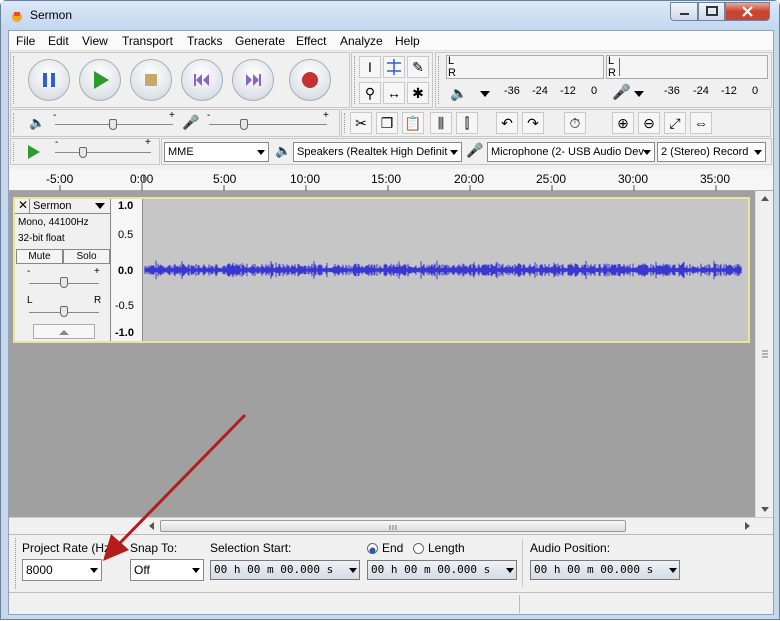 The image size is (780, 621). What do you see at coordinates (575, 123) in the screenshot?
I see `sync-lock-icon: ⏱` at bounding box center [575, 123].